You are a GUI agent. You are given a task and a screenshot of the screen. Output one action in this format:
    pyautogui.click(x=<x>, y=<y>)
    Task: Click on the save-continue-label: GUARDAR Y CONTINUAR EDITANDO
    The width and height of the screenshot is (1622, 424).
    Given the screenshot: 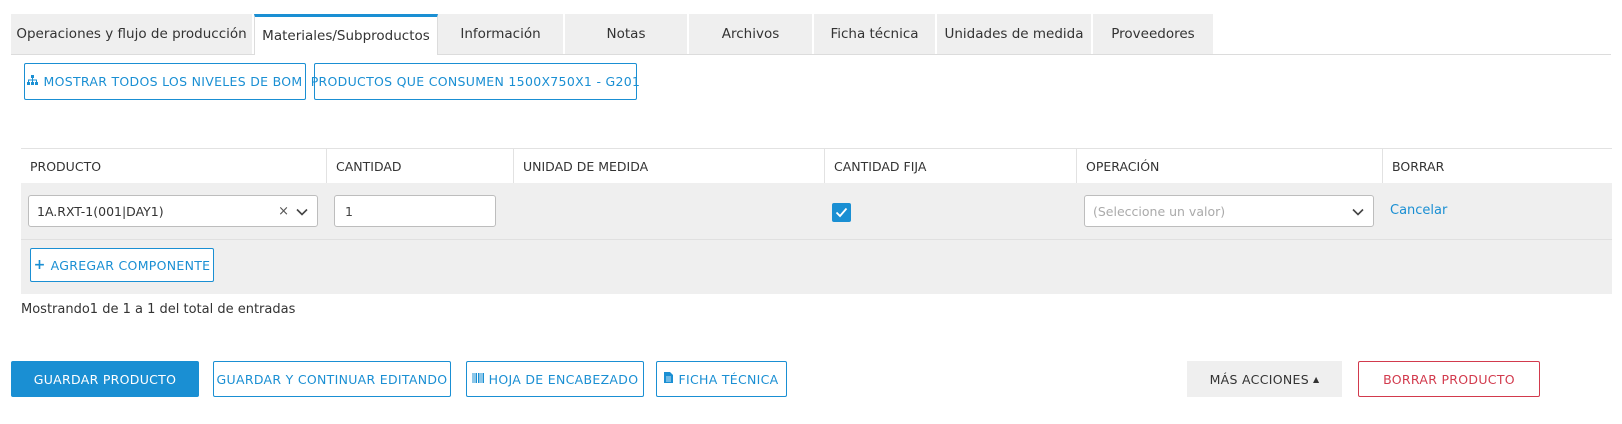 What is the action you would take?
    pyautogui.click(x=332, y=379)
    